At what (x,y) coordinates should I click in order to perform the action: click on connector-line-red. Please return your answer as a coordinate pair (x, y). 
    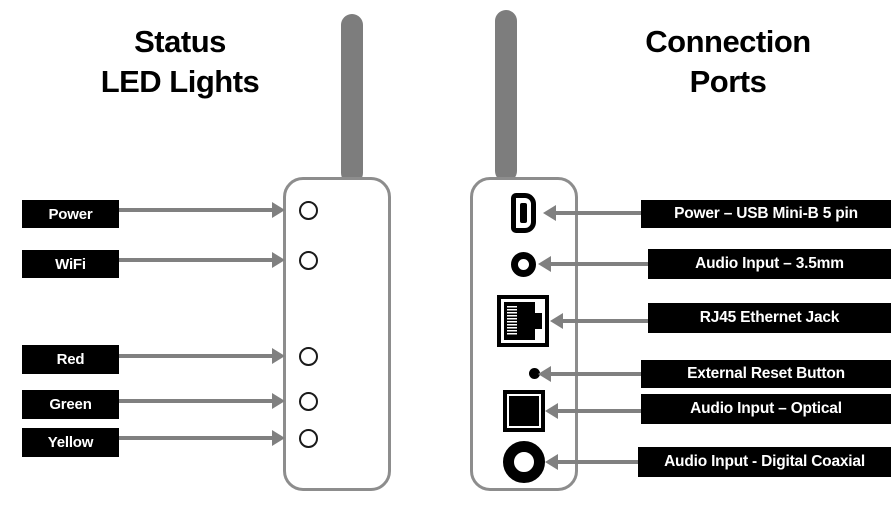
    Looking at the image, I should click on (199, 356).